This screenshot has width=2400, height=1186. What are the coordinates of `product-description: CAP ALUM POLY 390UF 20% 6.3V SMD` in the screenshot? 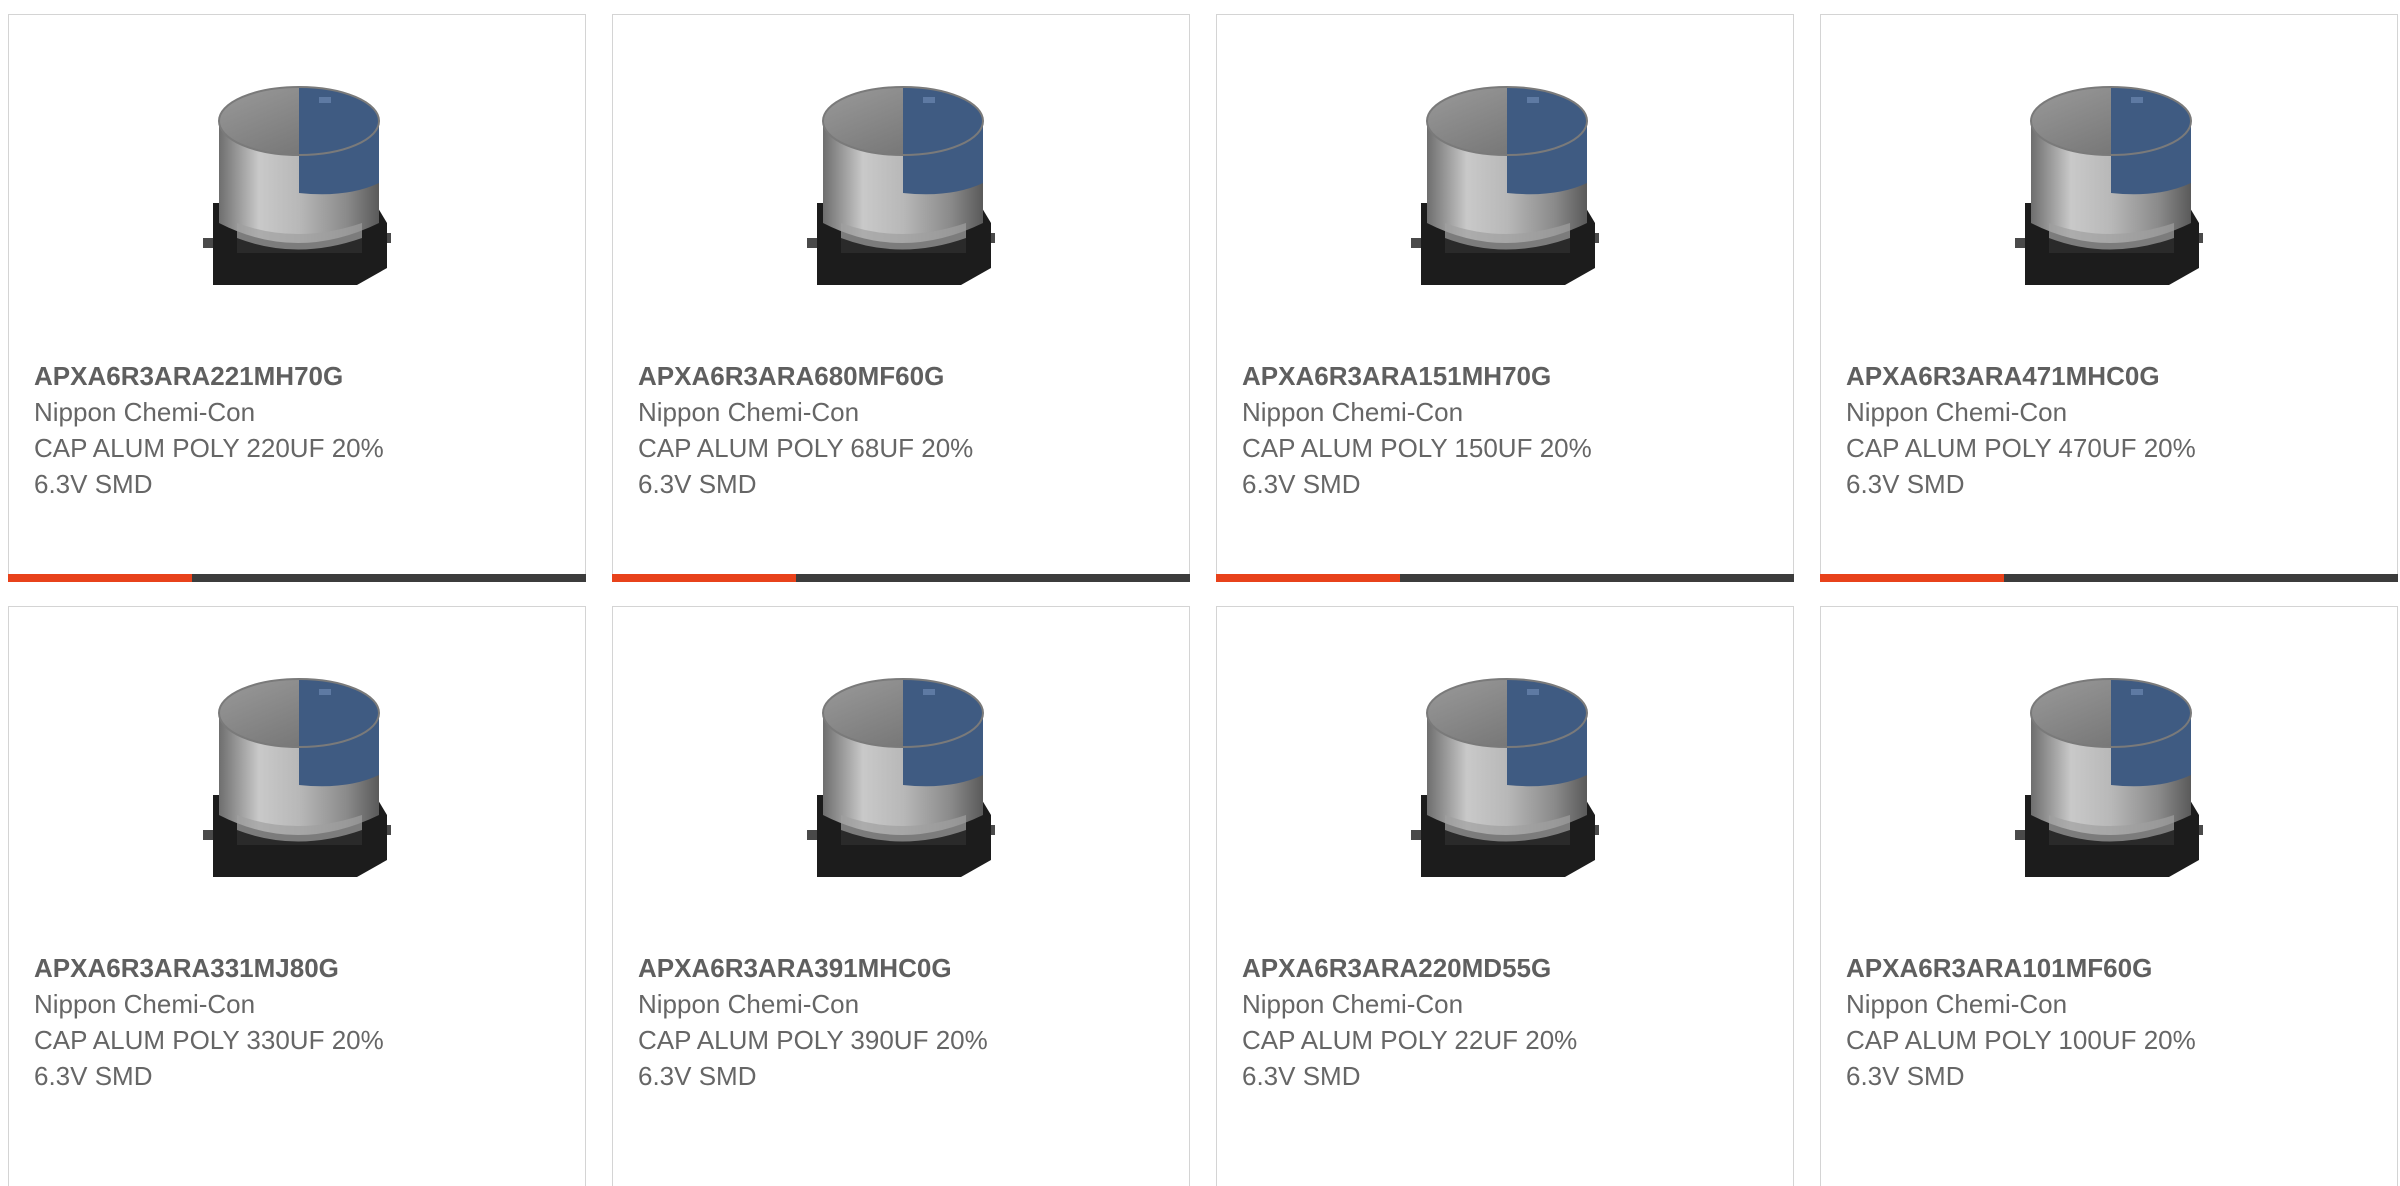 It's located at (813, 1058).